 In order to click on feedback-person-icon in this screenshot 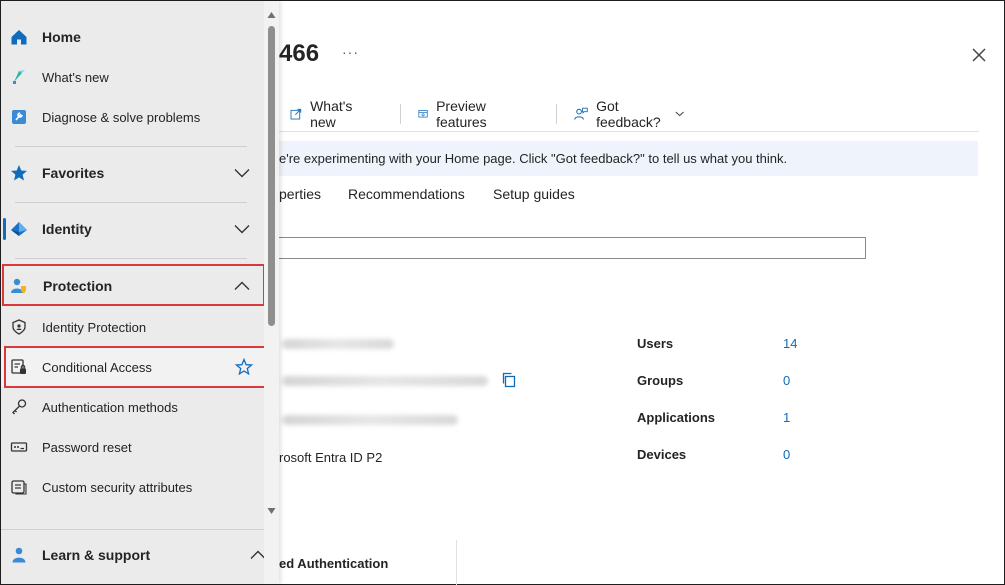, I will do `click(581, 113)`.